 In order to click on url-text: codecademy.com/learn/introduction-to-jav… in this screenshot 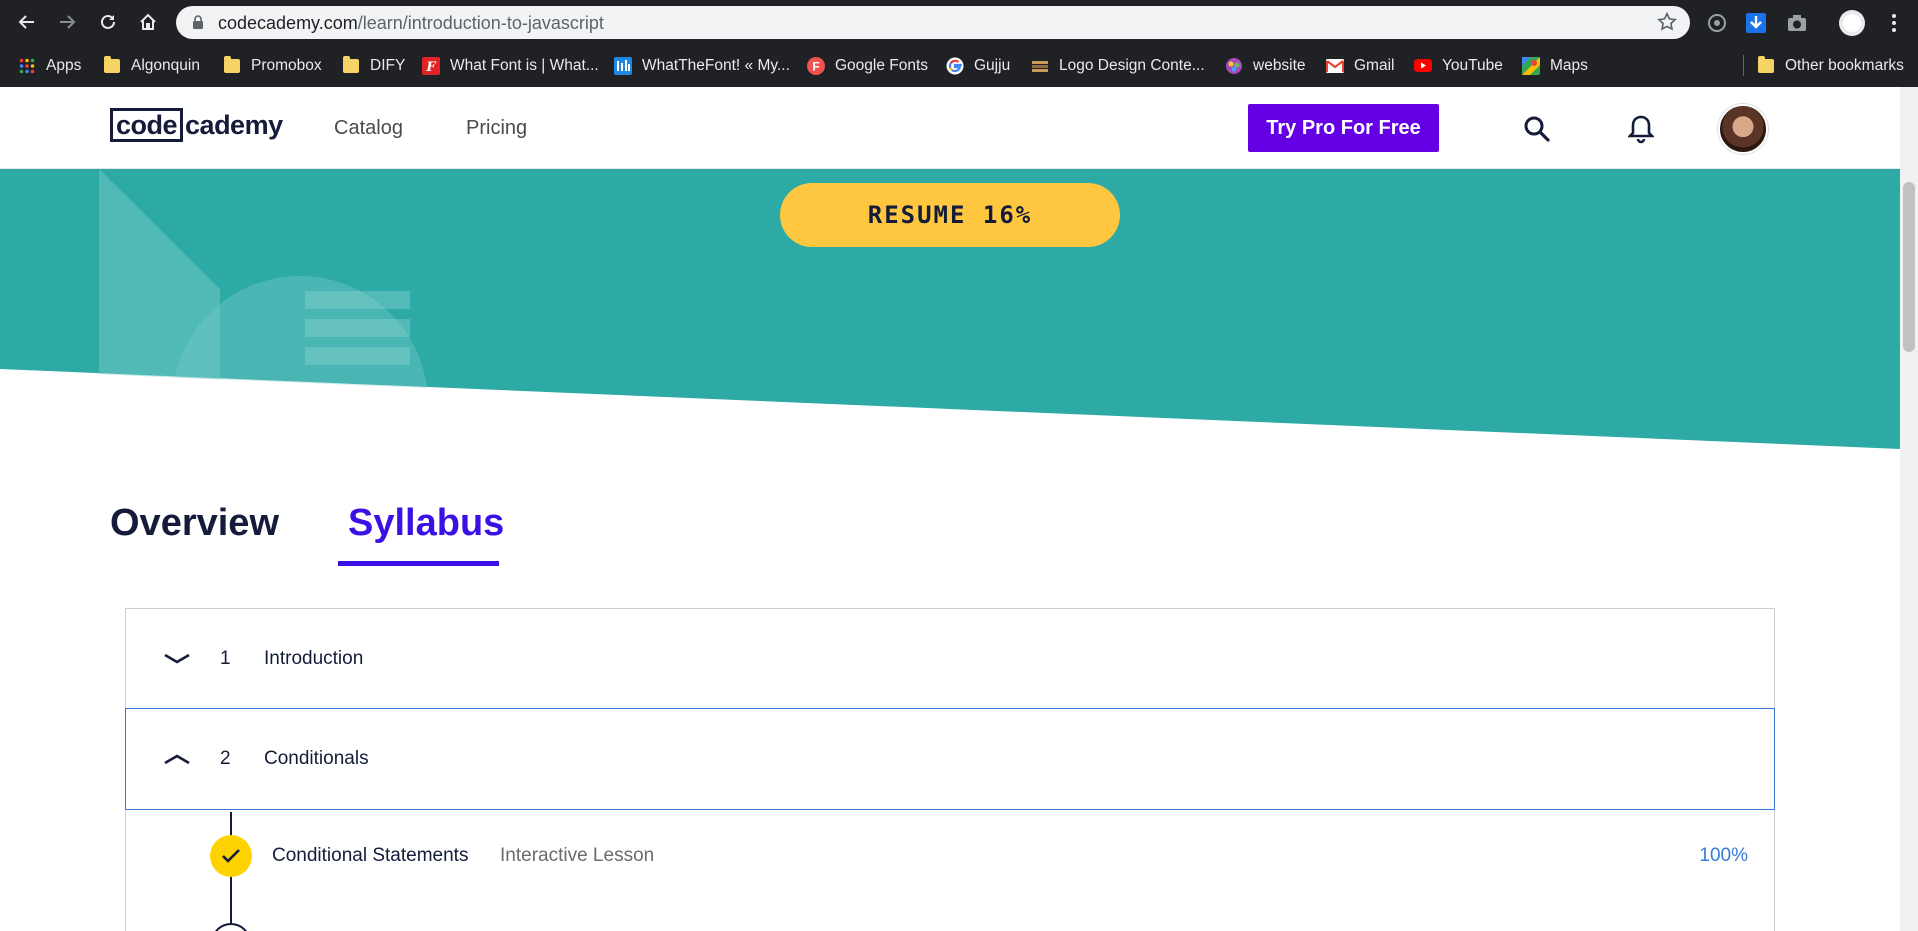, I will do `click(411, 23)`.